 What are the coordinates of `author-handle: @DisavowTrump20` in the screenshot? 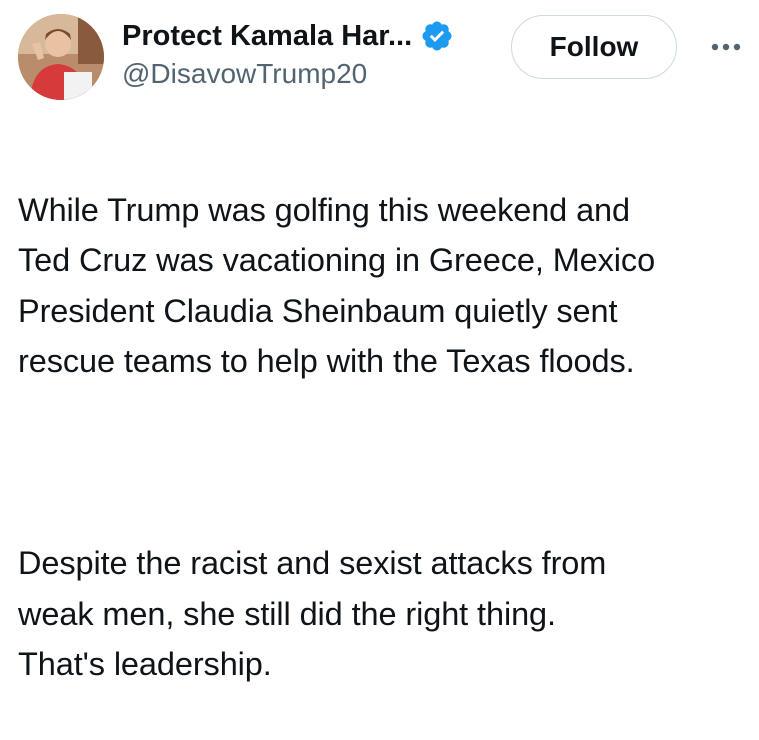 It's located at (244, 74).